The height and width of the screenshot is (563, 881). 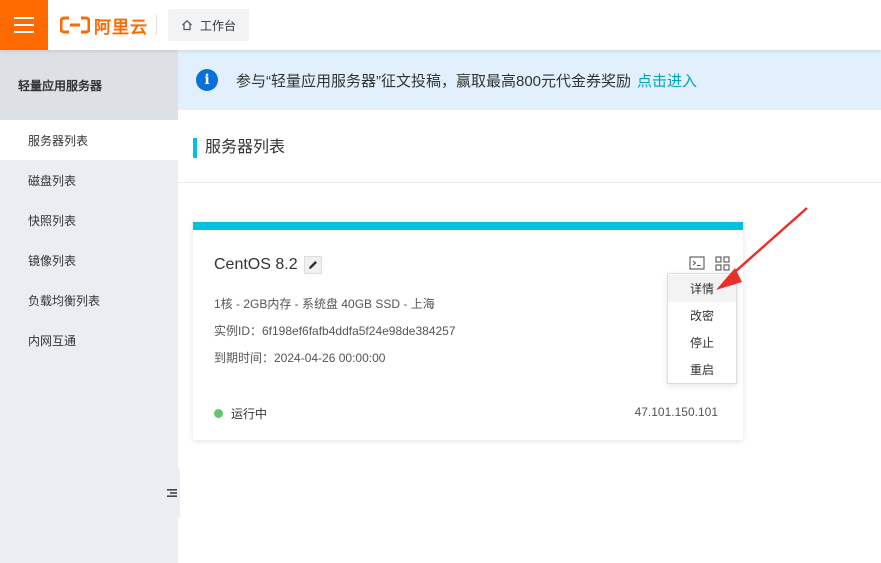 What do you see at coordinates (324, 304) in the screenshot?
I see `server-specs: 1核 - 2GB内存 - 系统盘 40GB SSD - 上海` at bounding box center [324, 304].